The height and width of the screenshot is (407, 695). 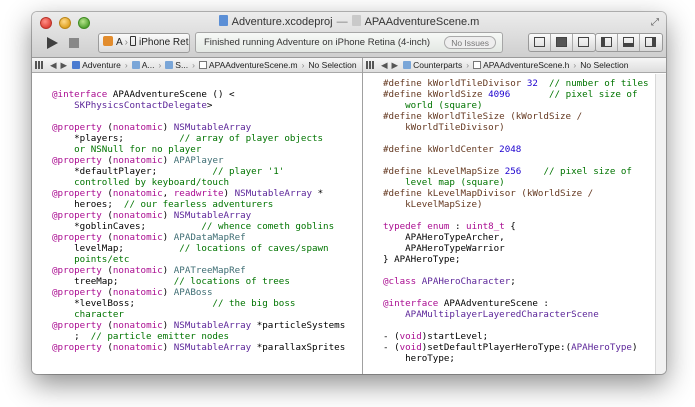 I want to click on code-line: @class APAHeroCharacter;, so click(x=519, y=281).